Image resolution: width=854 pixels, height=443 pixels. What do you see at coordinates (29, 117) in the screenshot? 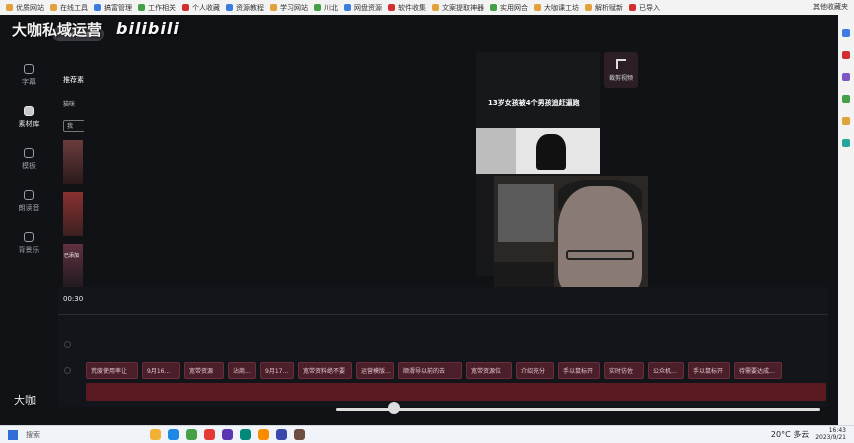
I see `sidebar-item: 素材库` at bounding box center [29, 117].